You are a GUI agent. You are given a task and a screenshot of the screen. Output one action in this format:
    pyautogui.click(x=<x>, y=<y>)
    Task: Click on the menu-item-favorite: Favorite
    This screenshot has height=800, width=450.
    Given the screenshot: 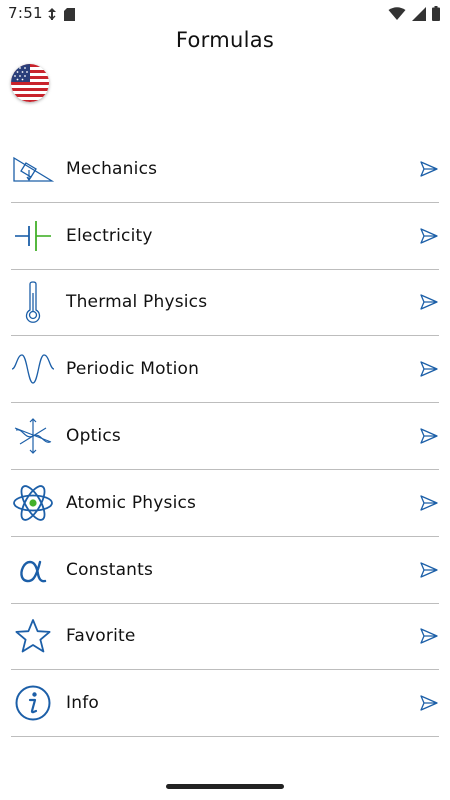 What is the action you would take?
    pyautogui.click(x=225, y=637)
    